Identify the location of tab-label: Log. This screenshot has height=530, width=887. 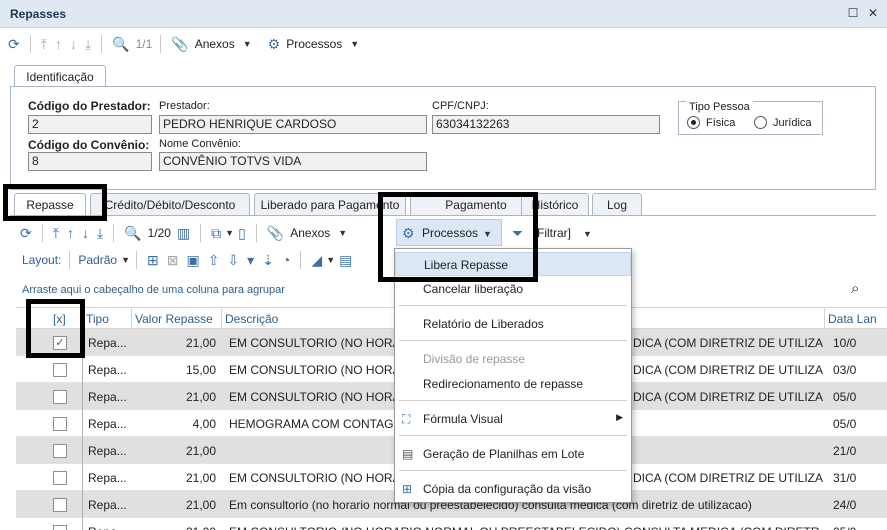
(617, 204).